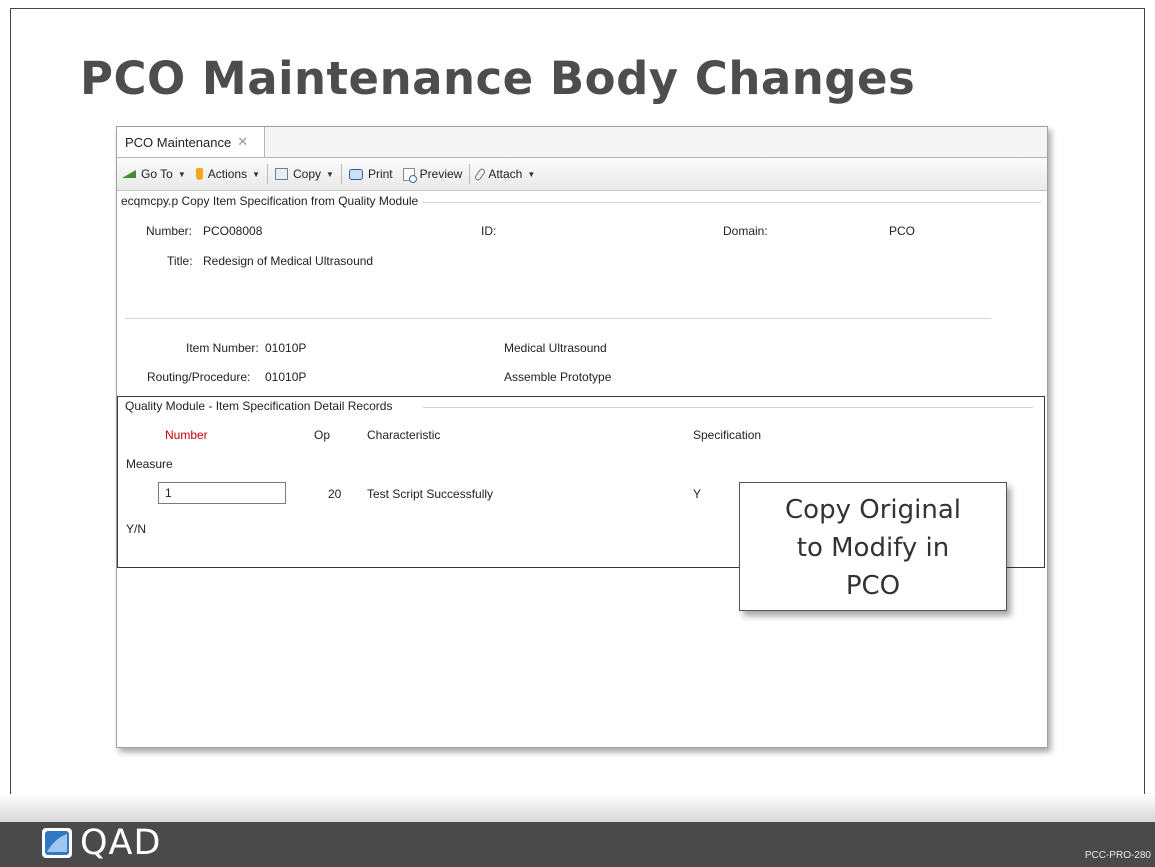 This screenshot has width=1155, height=867. Describe the element at coordinates (322, 435) in the screenshot. I see `column-op: Op` at that location.